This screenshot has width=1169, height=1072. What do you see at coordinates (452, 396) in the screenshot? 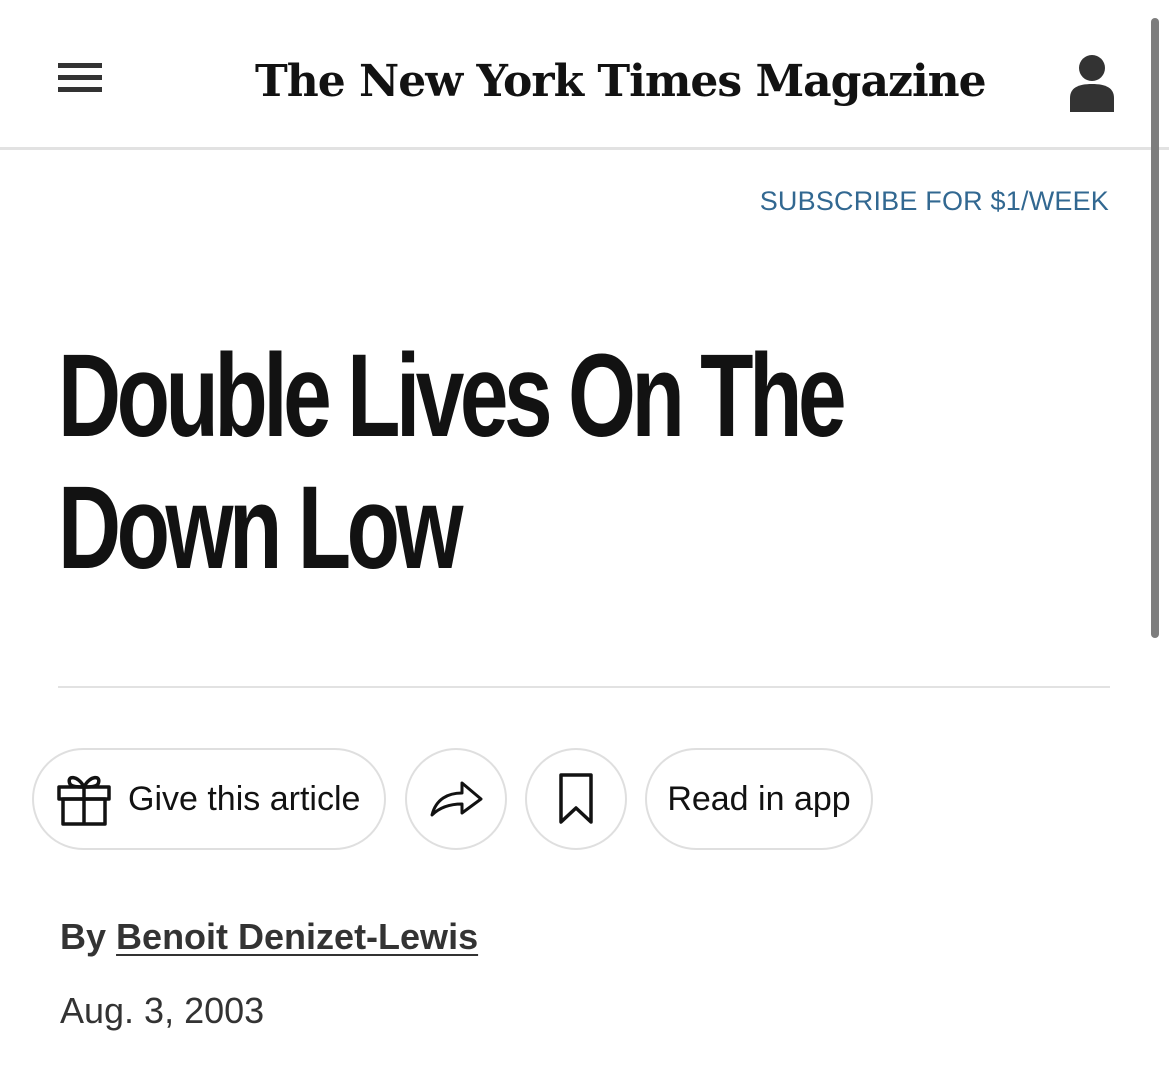
I see `headline-line: Double Lives On The` at bounding box center [452, 396].